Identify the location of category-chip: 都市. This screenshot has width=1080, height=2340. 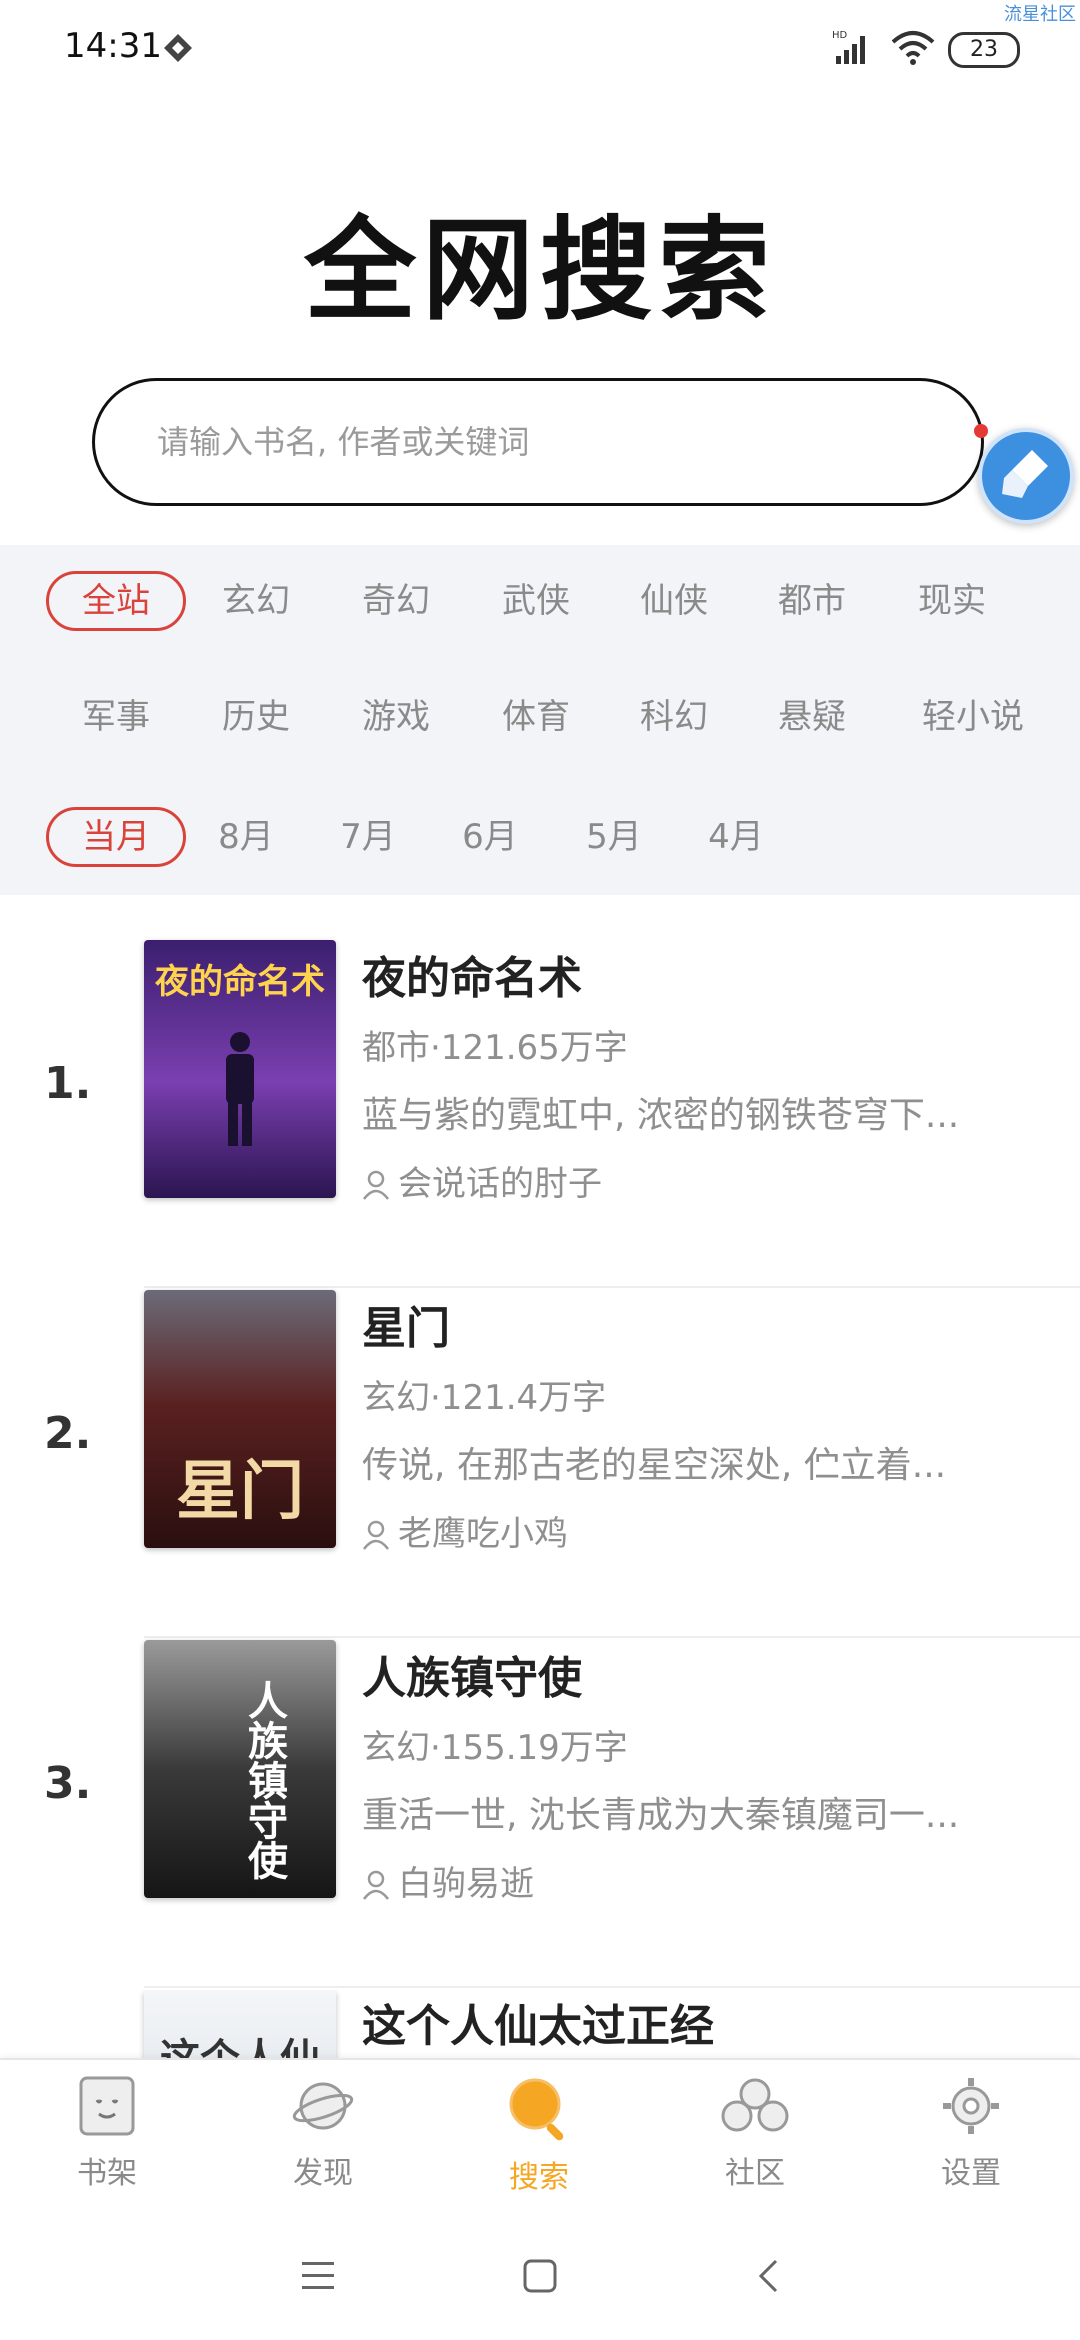
(812, 601).